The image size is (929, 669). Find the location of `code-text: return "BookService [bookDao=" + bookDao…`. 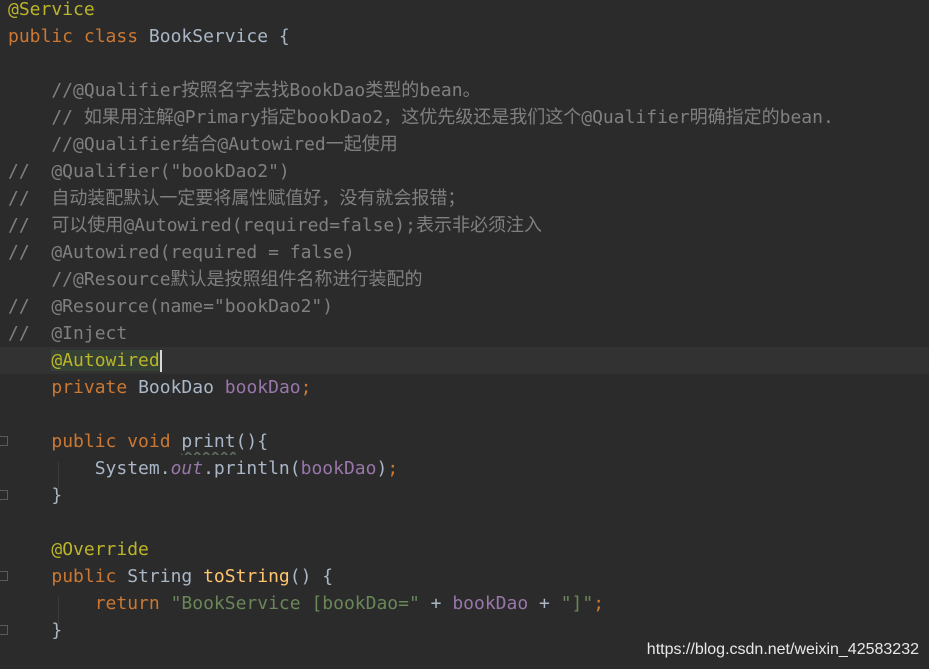

code-text: return "BookService [bookDao=" + bookDao… is located at coordinates (306, 603).